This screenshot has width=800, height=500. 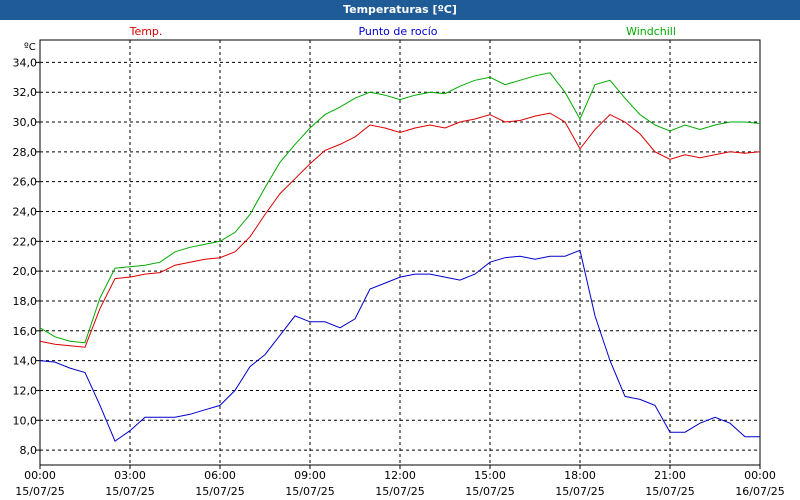 I want to click on y-tick-label: 28,0, so click(x=25, y=152).